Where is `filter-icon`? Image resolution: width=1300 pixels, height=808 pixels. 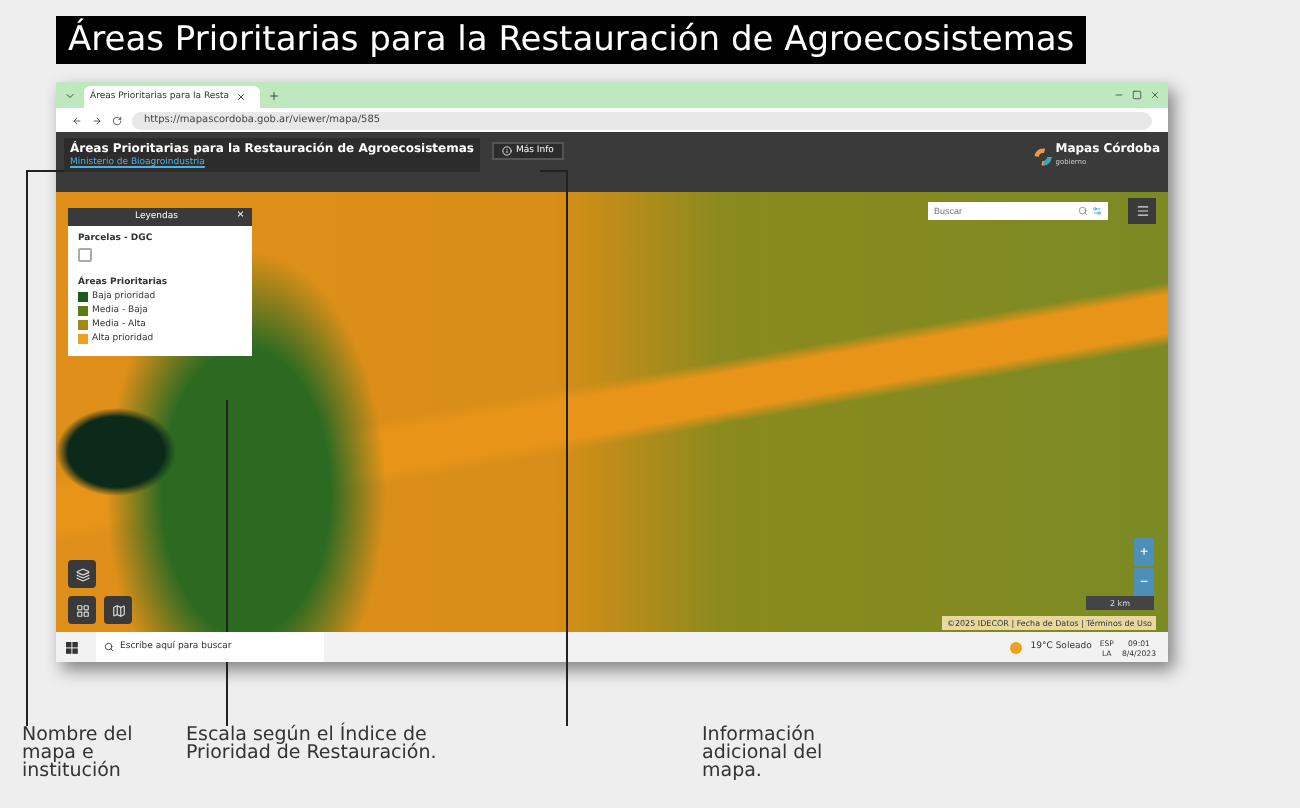 filter-icon is located at coordinates (1097, 211).